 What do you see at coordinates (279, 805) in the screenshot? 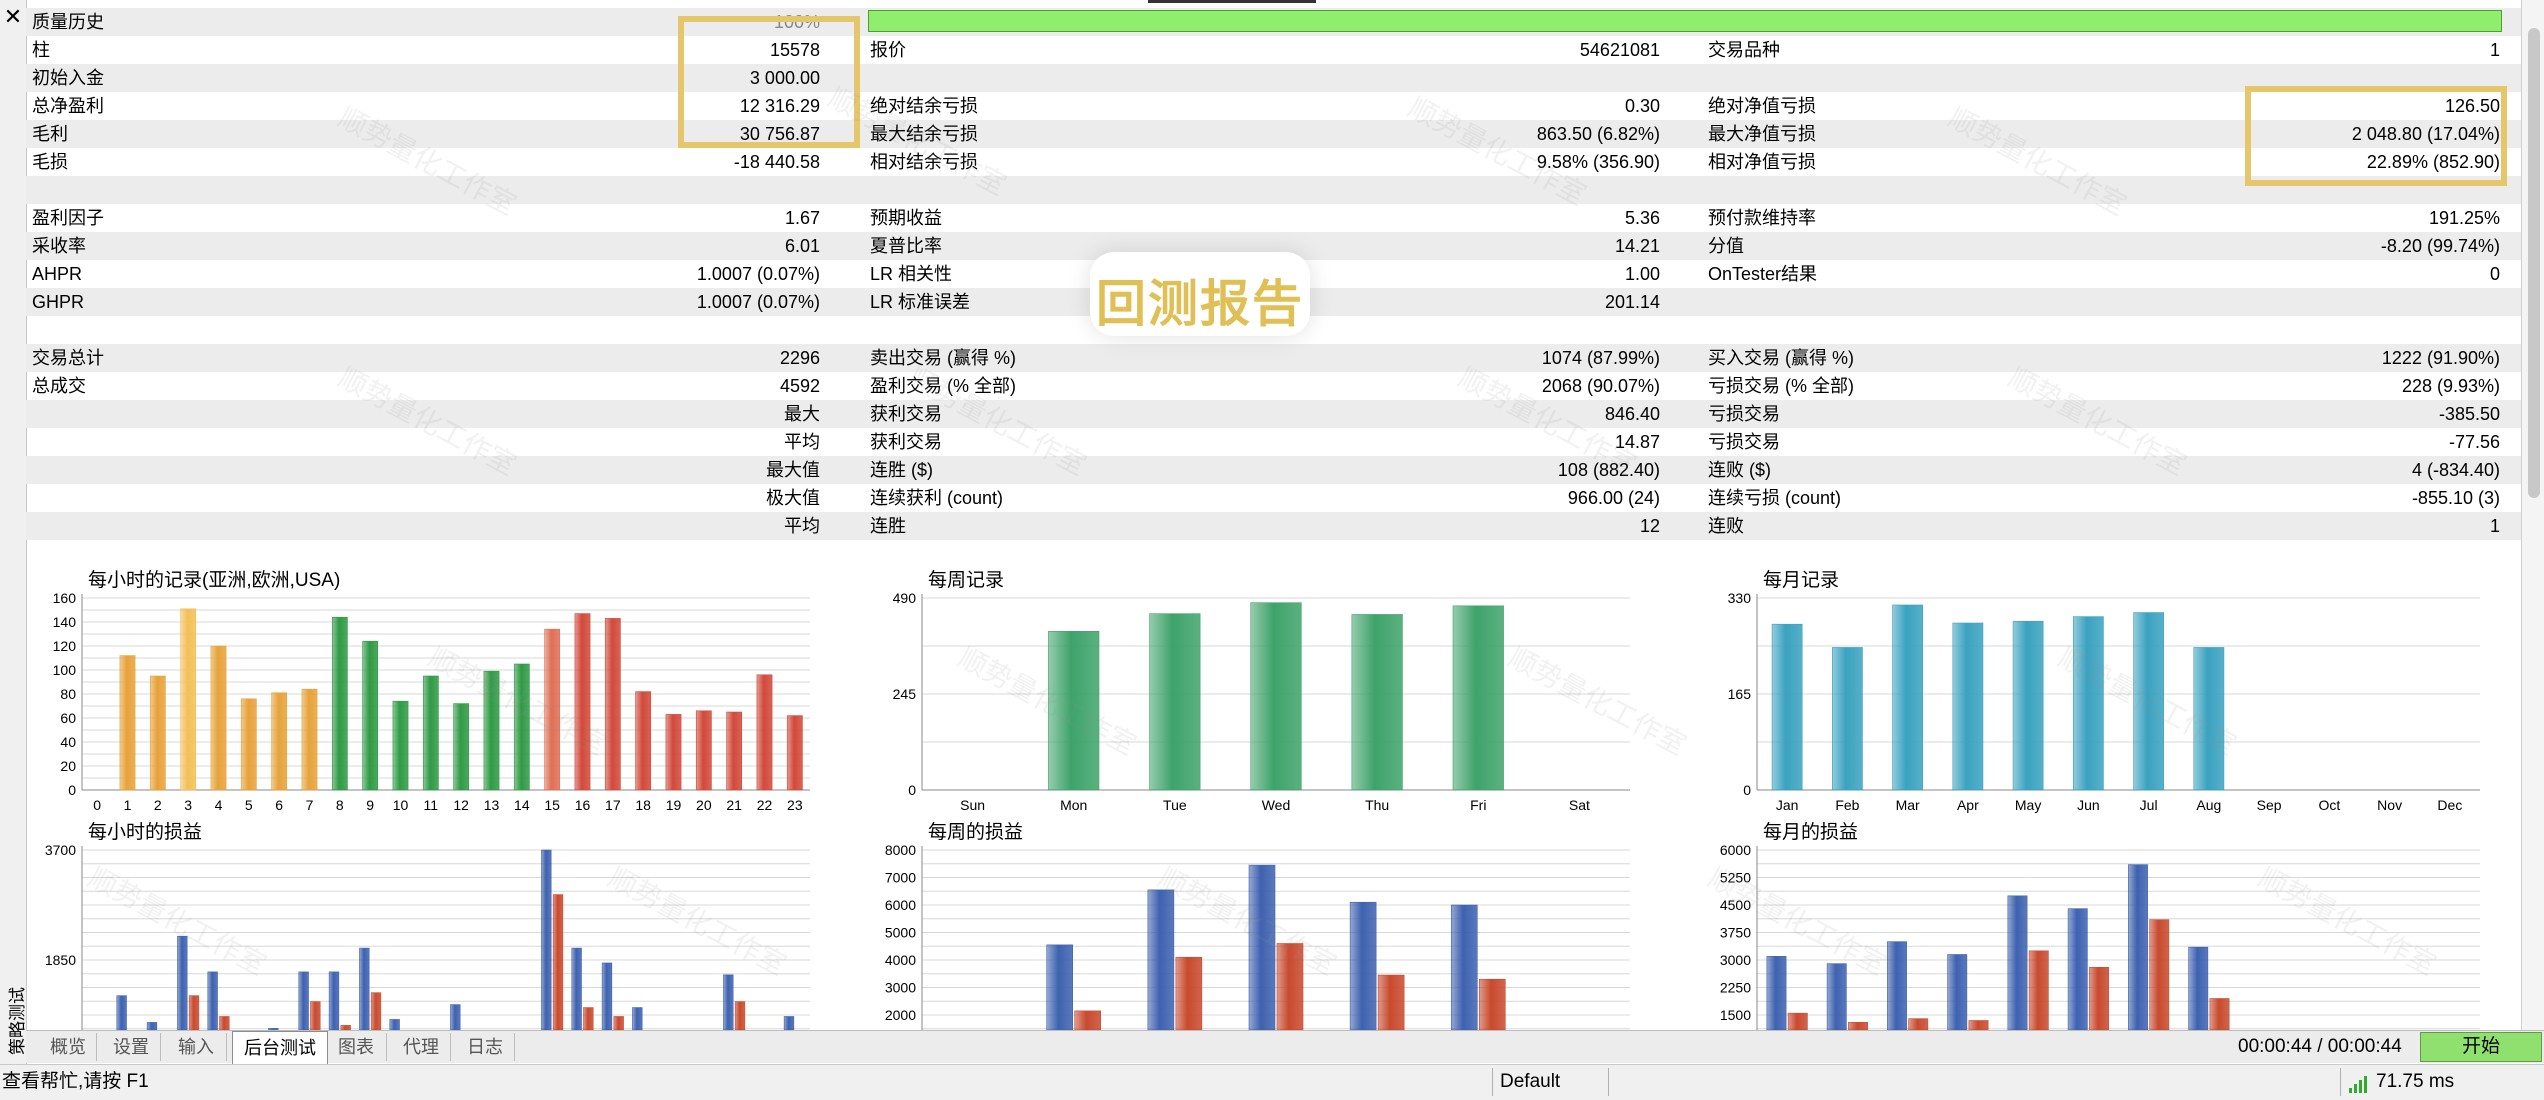
I see `x-tick-label: 6` at bounding box center [279, 805].